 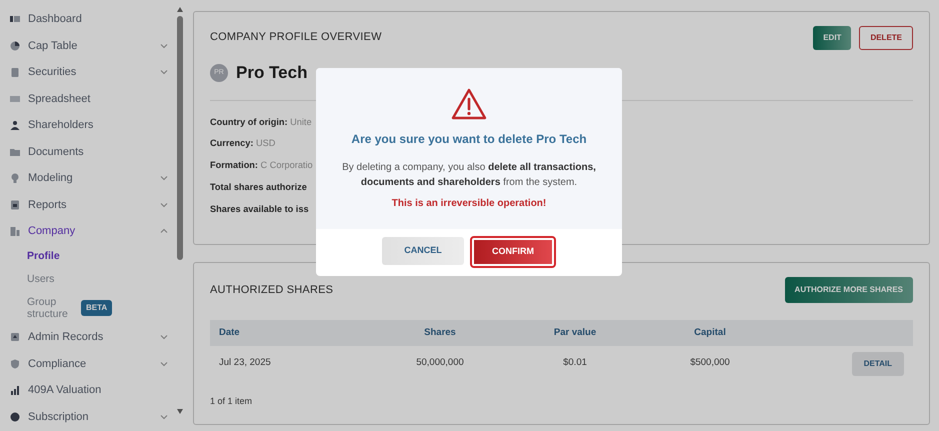 I want to click on column-header: Shares, so click(x=440, y=333).